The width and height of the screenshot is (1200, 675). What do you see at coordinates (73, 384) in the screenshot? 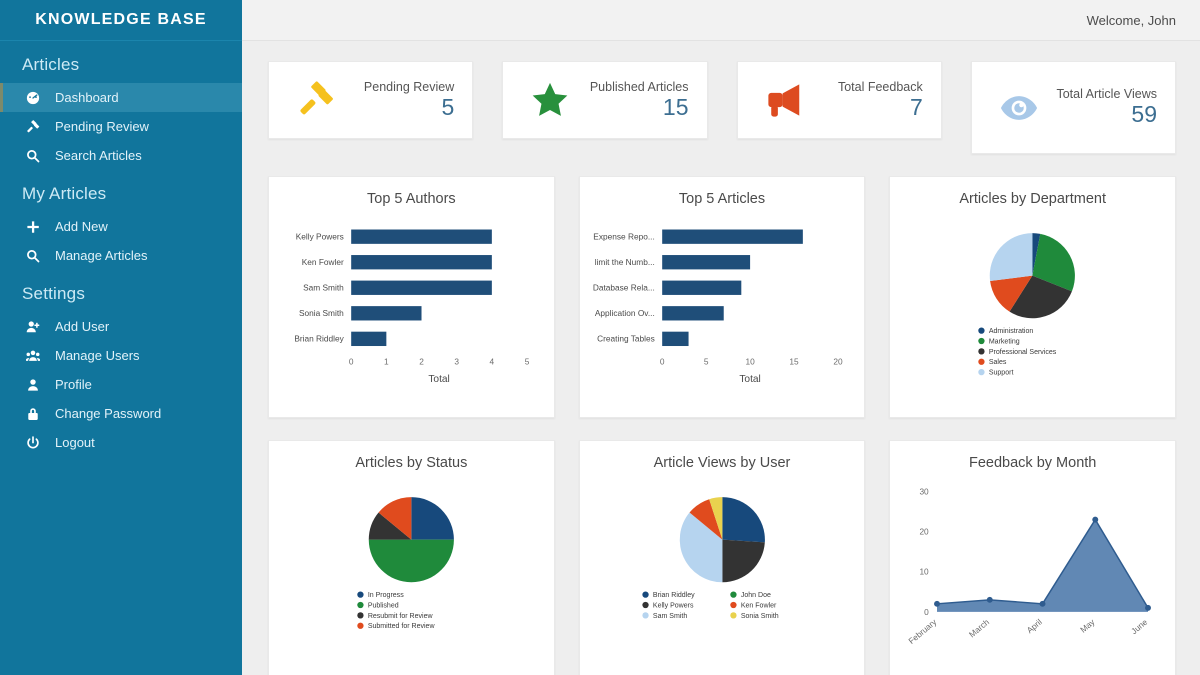
I see `sidebar-item-label: Profile` at bounding box center [73, 384].